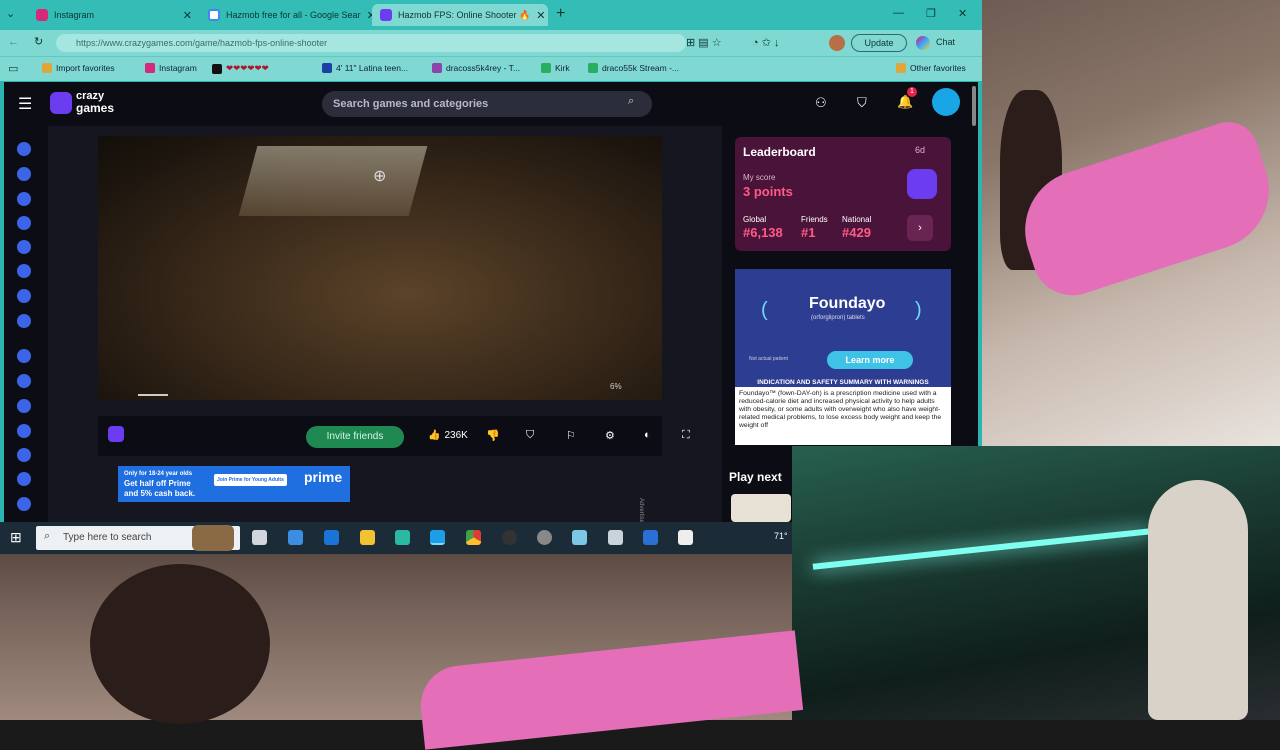  Describe the element at coordinates (171, 68) in the screenshot. I see `favorite-item: Instagram` at that location.